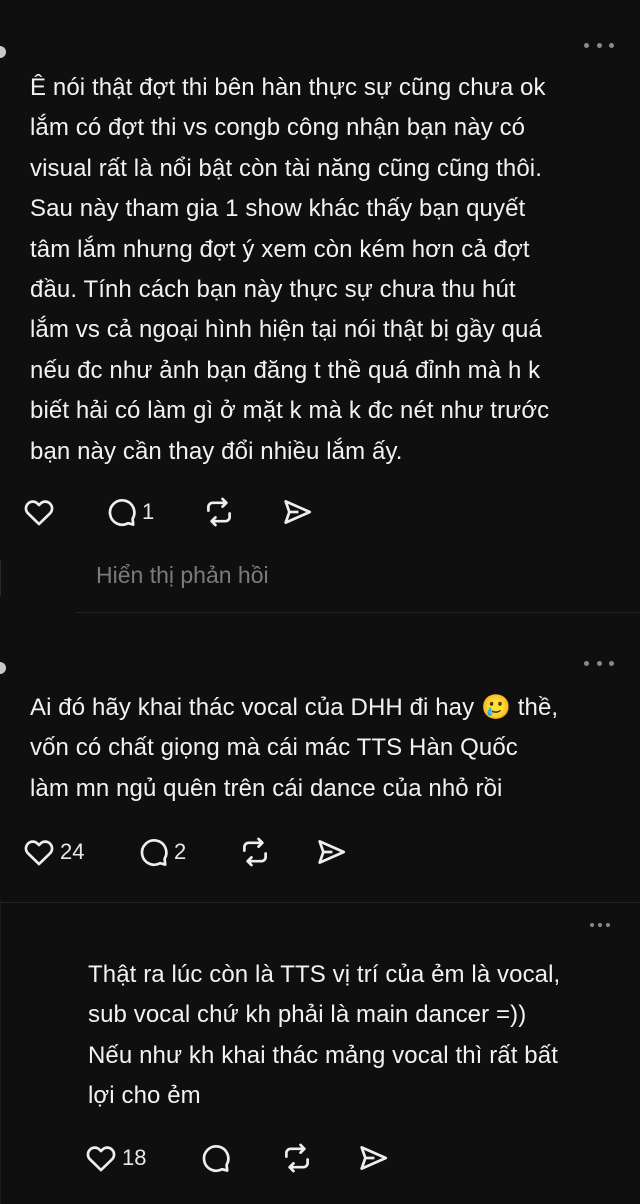 The height and width of the screenshot is (1204, 640). I want to click on like-button, so click(41, 512).